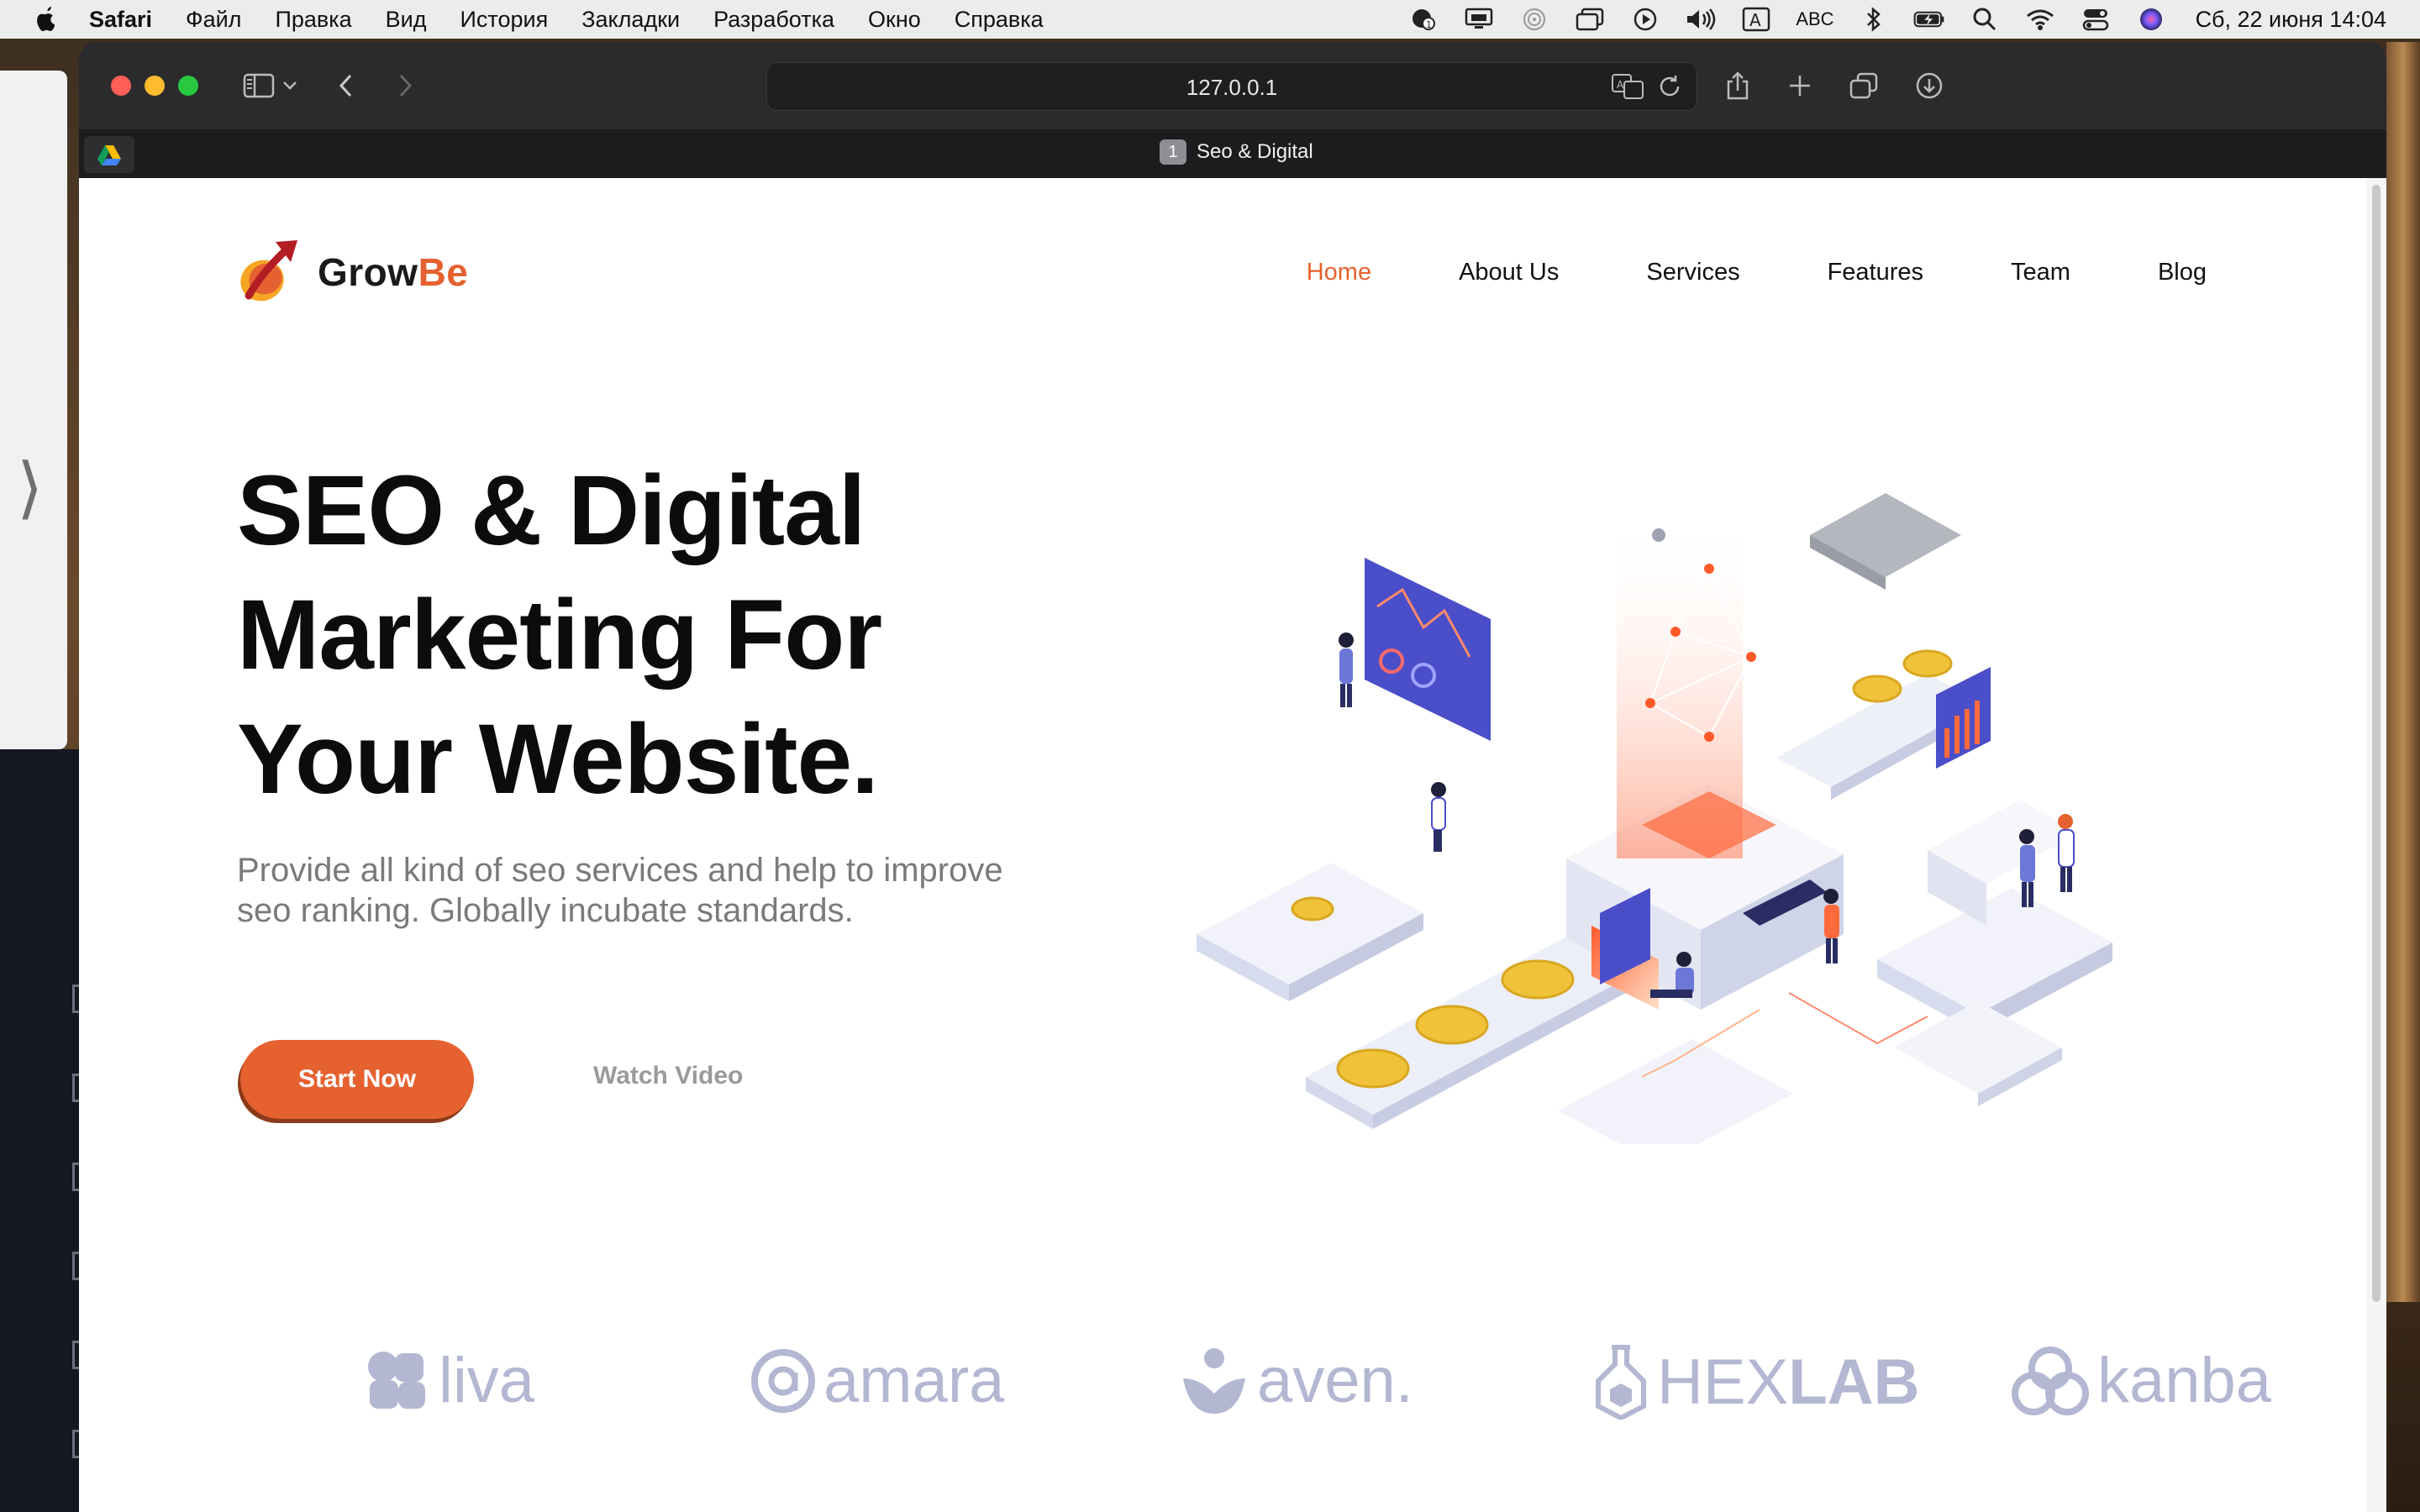 This screenshot has width=2420, height=1512. I want to click on url-text: 127.0.0.1, so click(1232, 88).